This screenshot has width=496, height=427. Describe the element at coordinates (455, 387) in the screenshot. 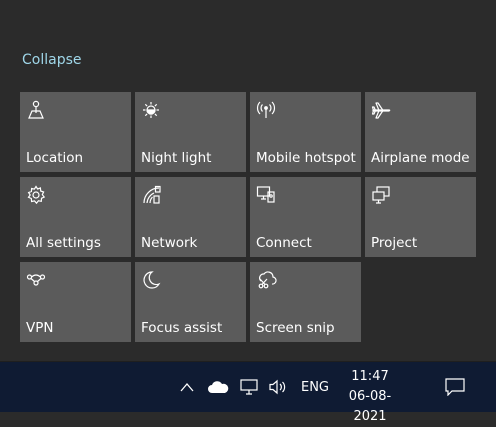

I see `notification-icon` at that location.